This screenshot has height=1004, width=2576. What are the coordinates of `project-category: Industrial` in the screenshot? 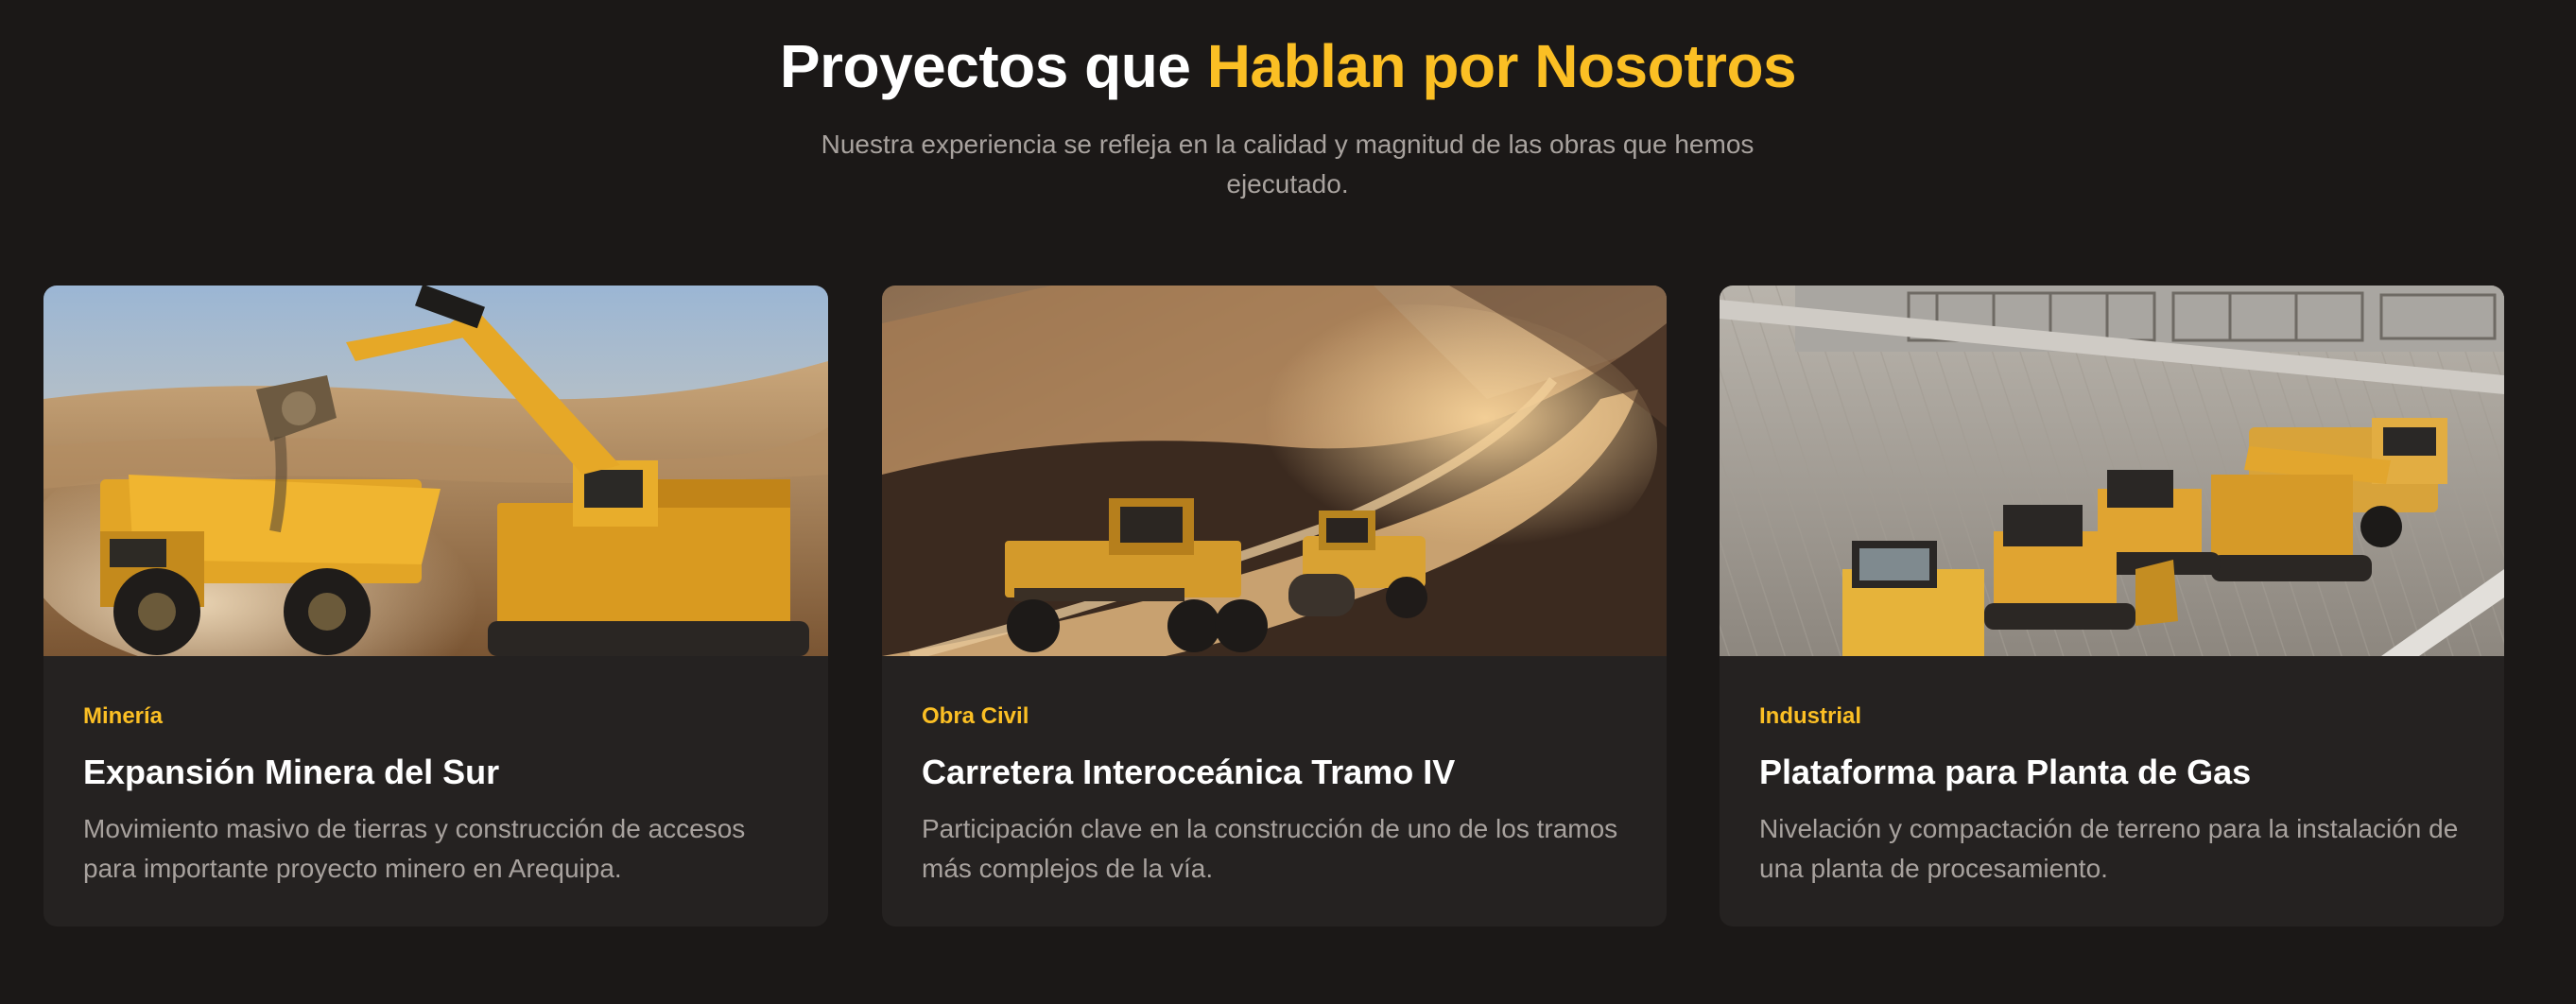 It's located at (1810, 716).